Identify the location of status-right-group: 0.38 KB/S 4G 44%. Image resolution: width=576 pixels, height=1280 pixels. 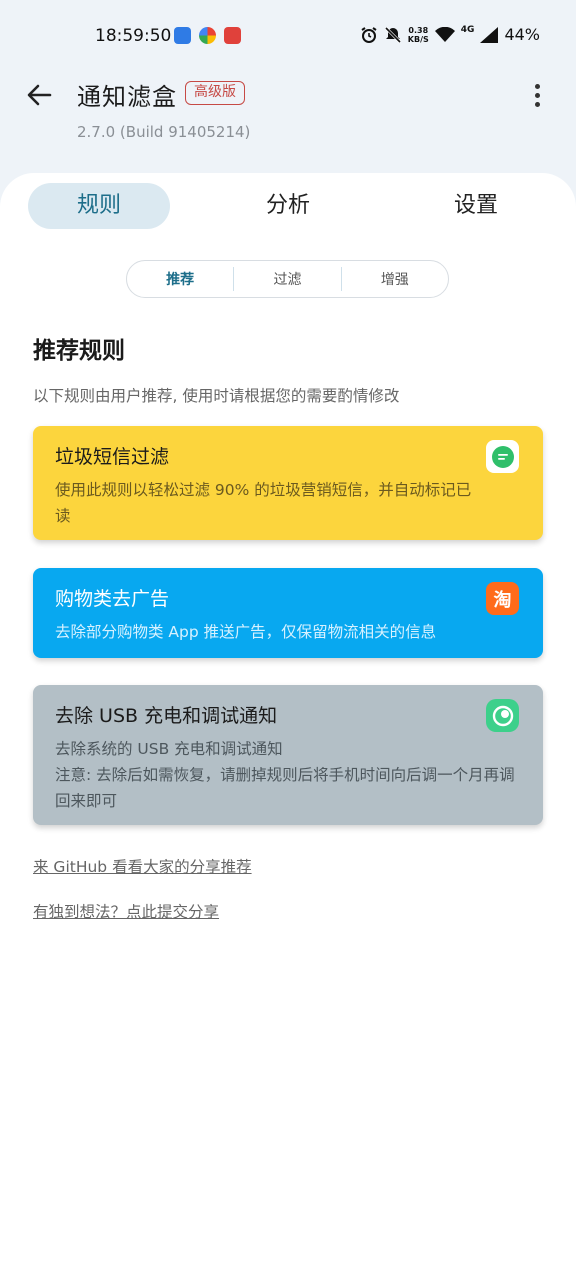
(450, 34).